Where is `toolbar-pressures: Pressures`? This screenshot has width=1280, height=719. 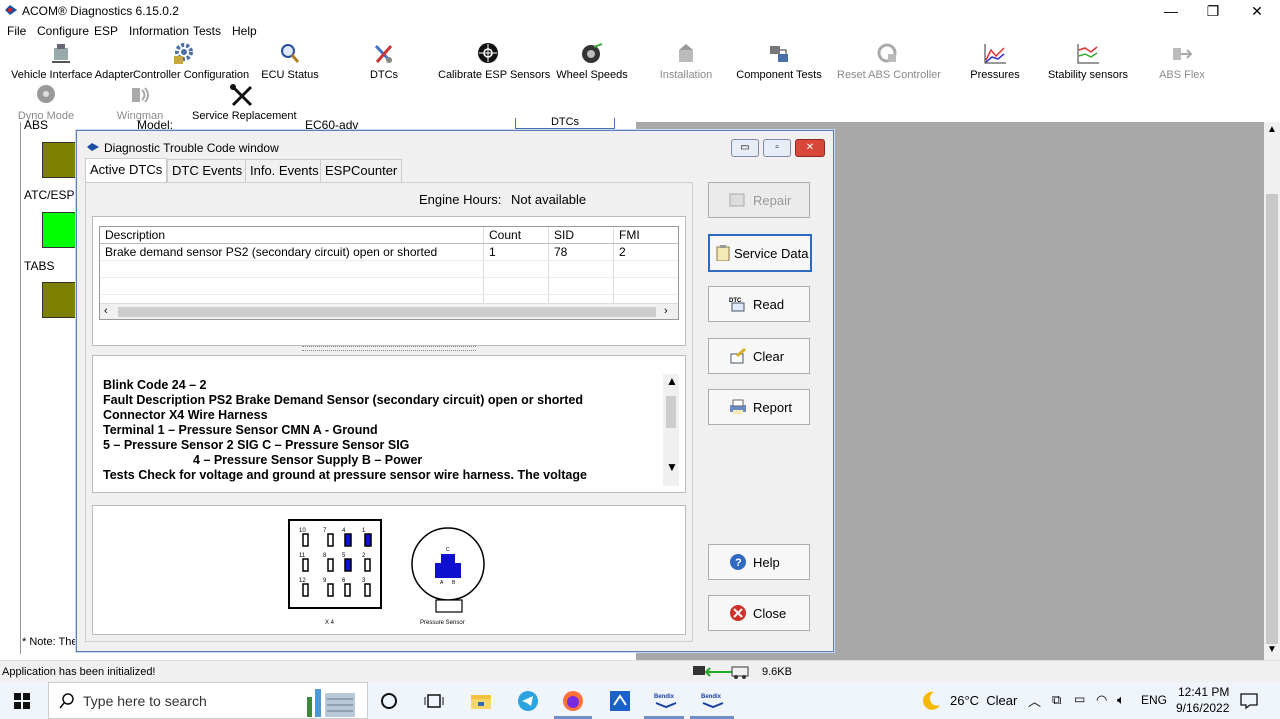
toolbar-pressures: Pressures is located at coordinates (995, 61).